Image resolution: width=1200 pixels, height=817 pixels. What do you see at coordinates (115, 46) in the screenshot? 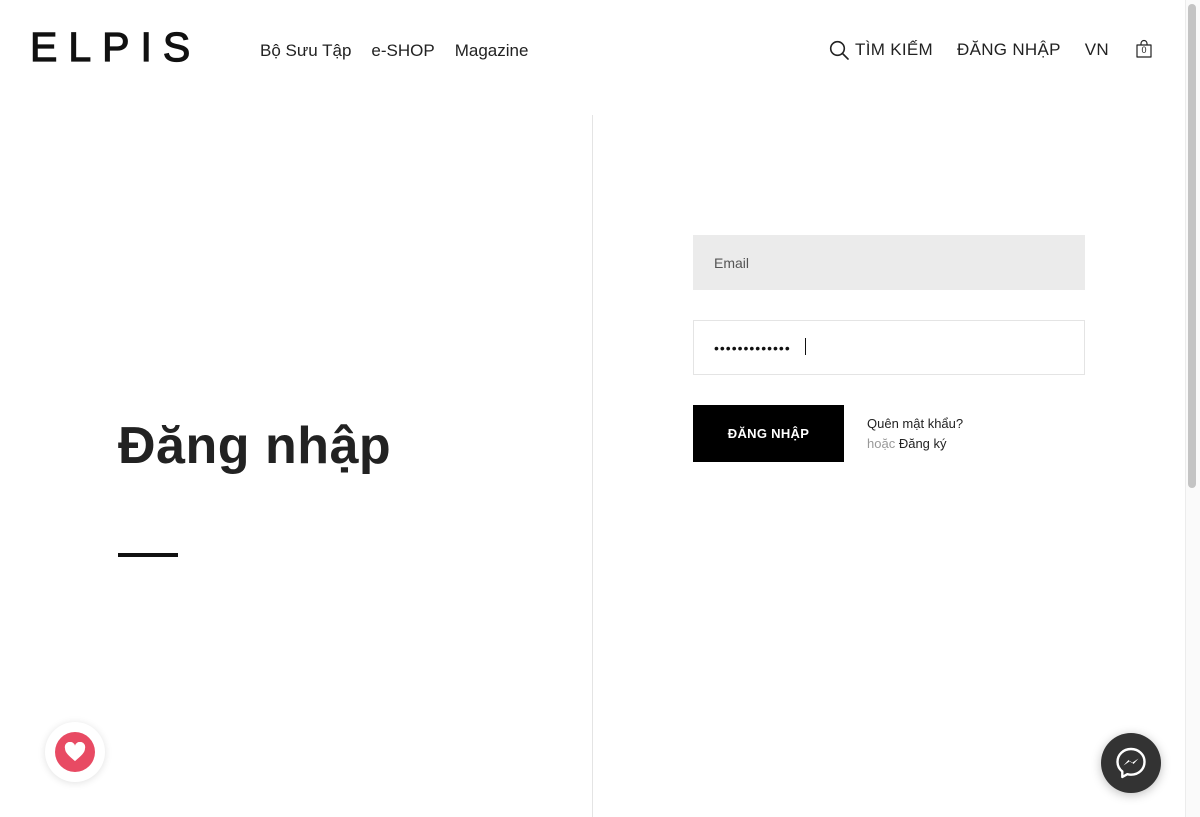
I see `logo: ELPIS` at bounding box center [115, 46].